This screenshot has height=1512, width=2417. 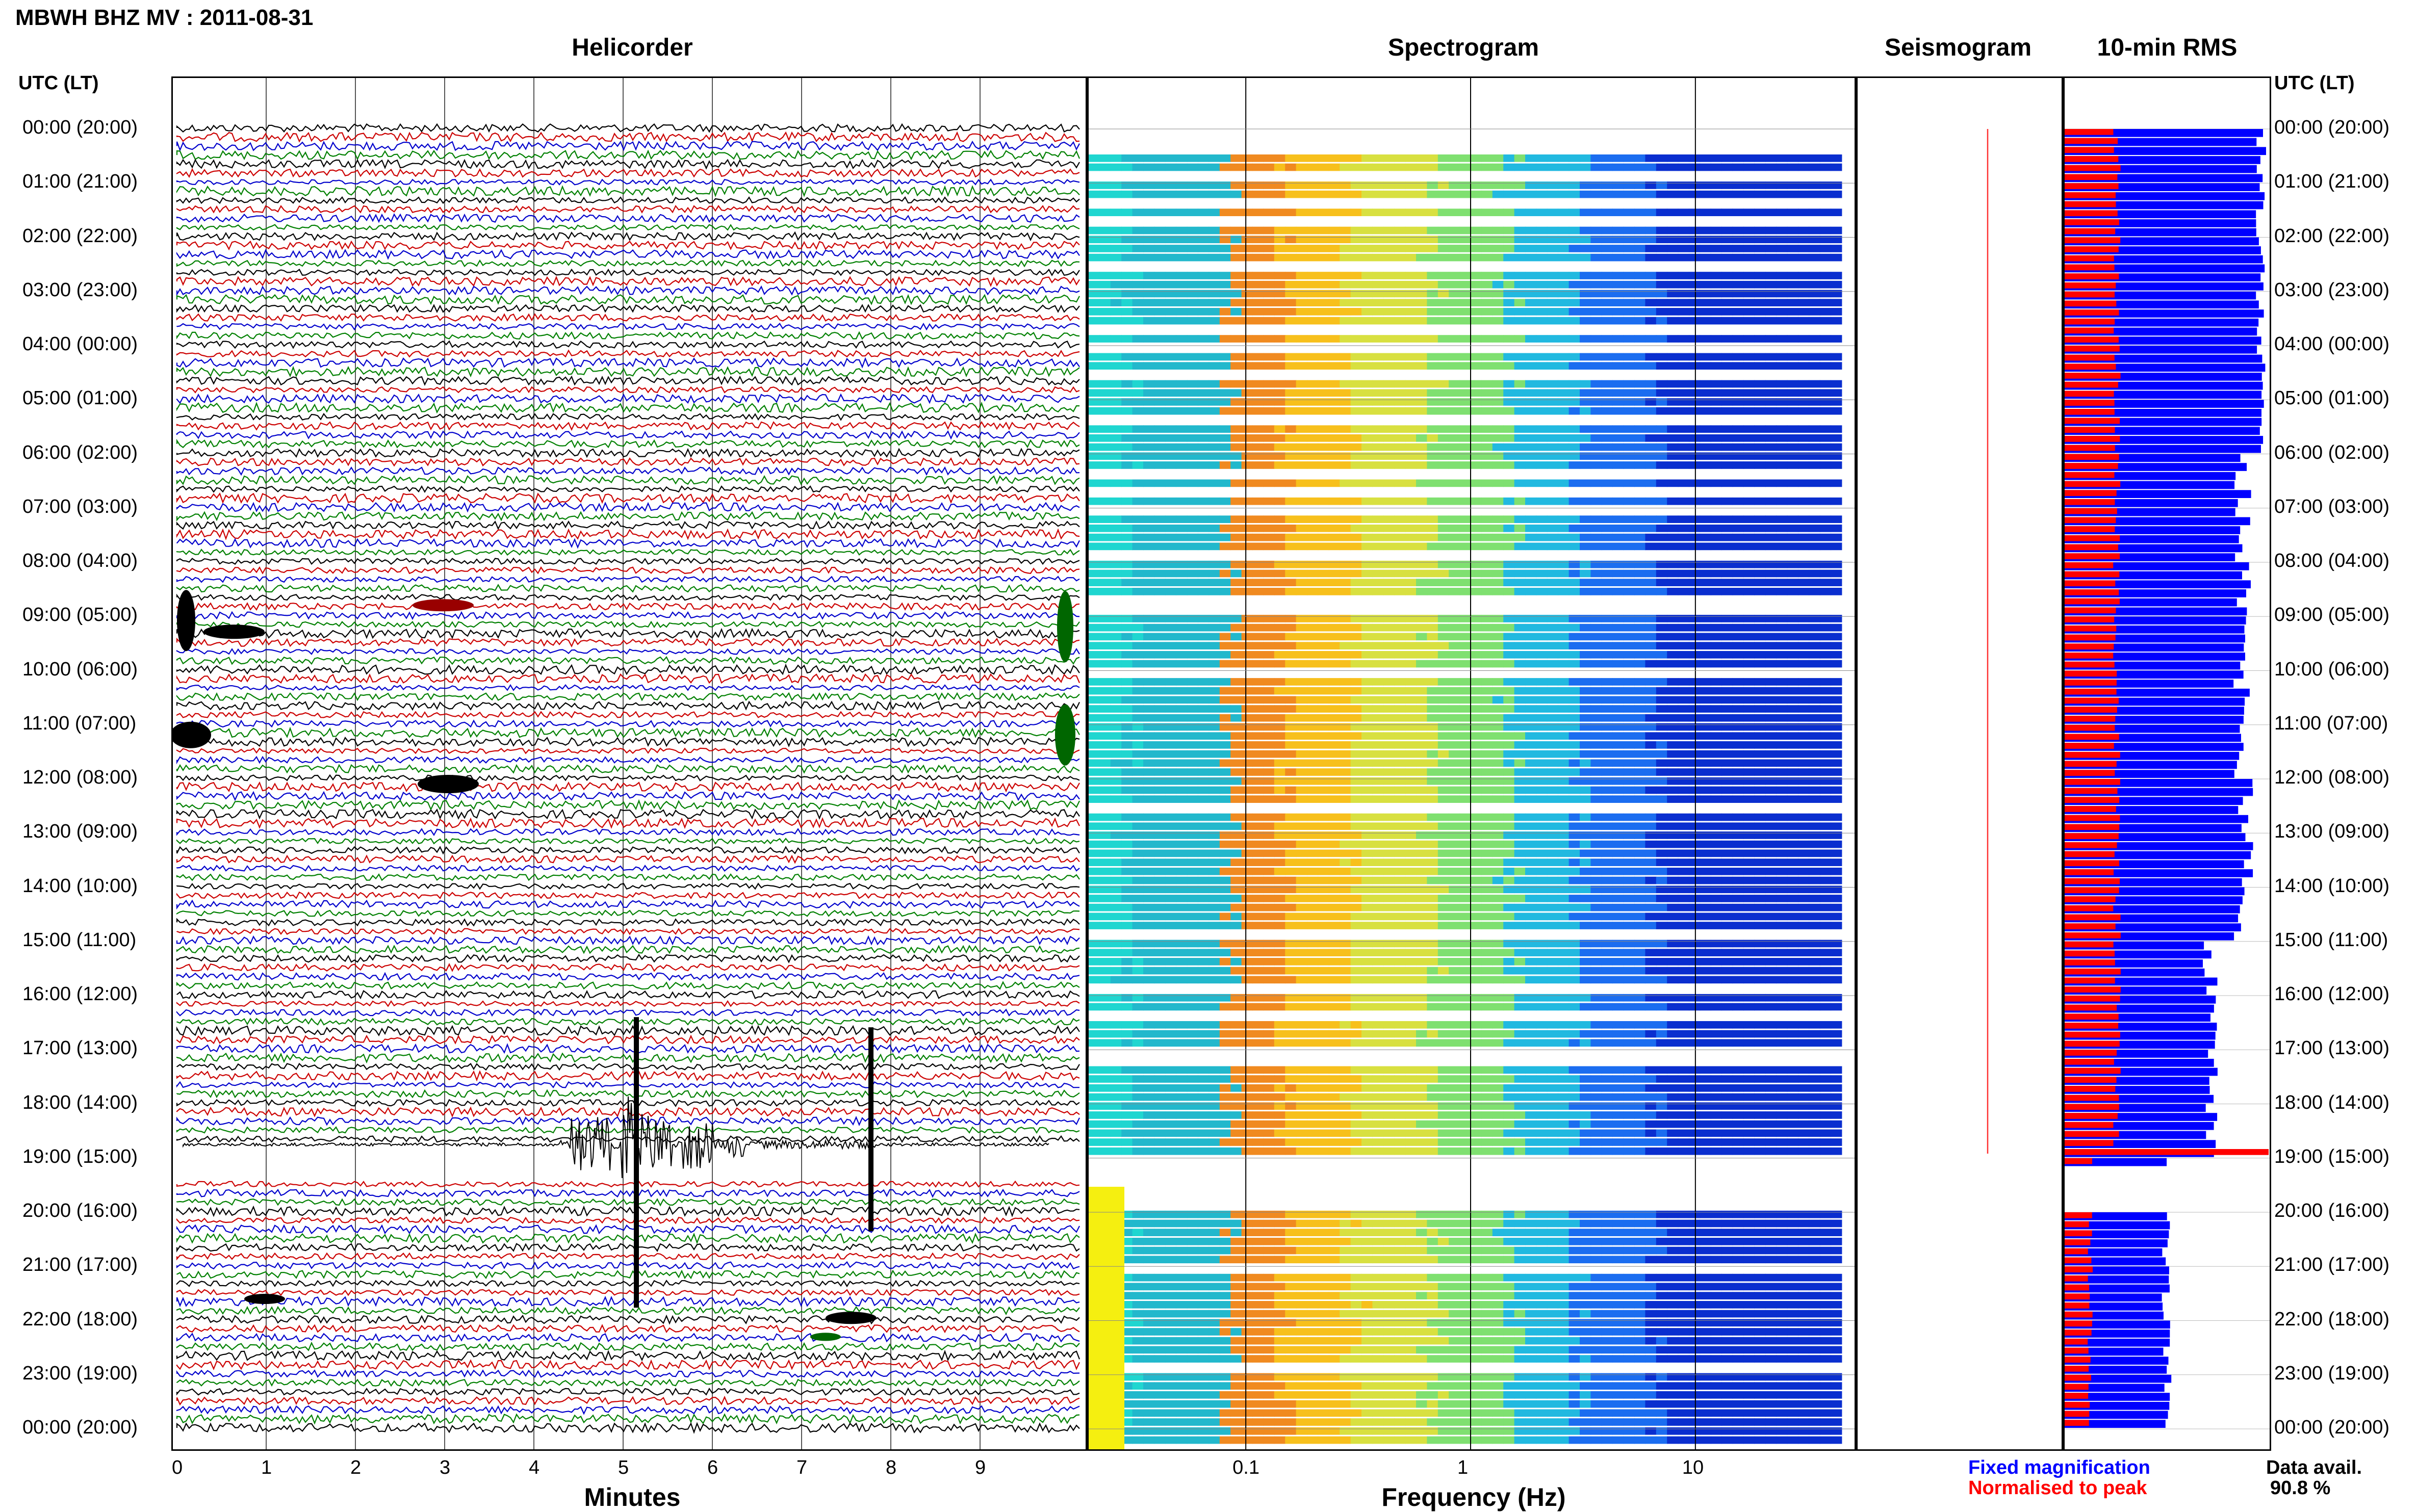 I want to click on helicorder-event-burst, so click(x=448, y=784).